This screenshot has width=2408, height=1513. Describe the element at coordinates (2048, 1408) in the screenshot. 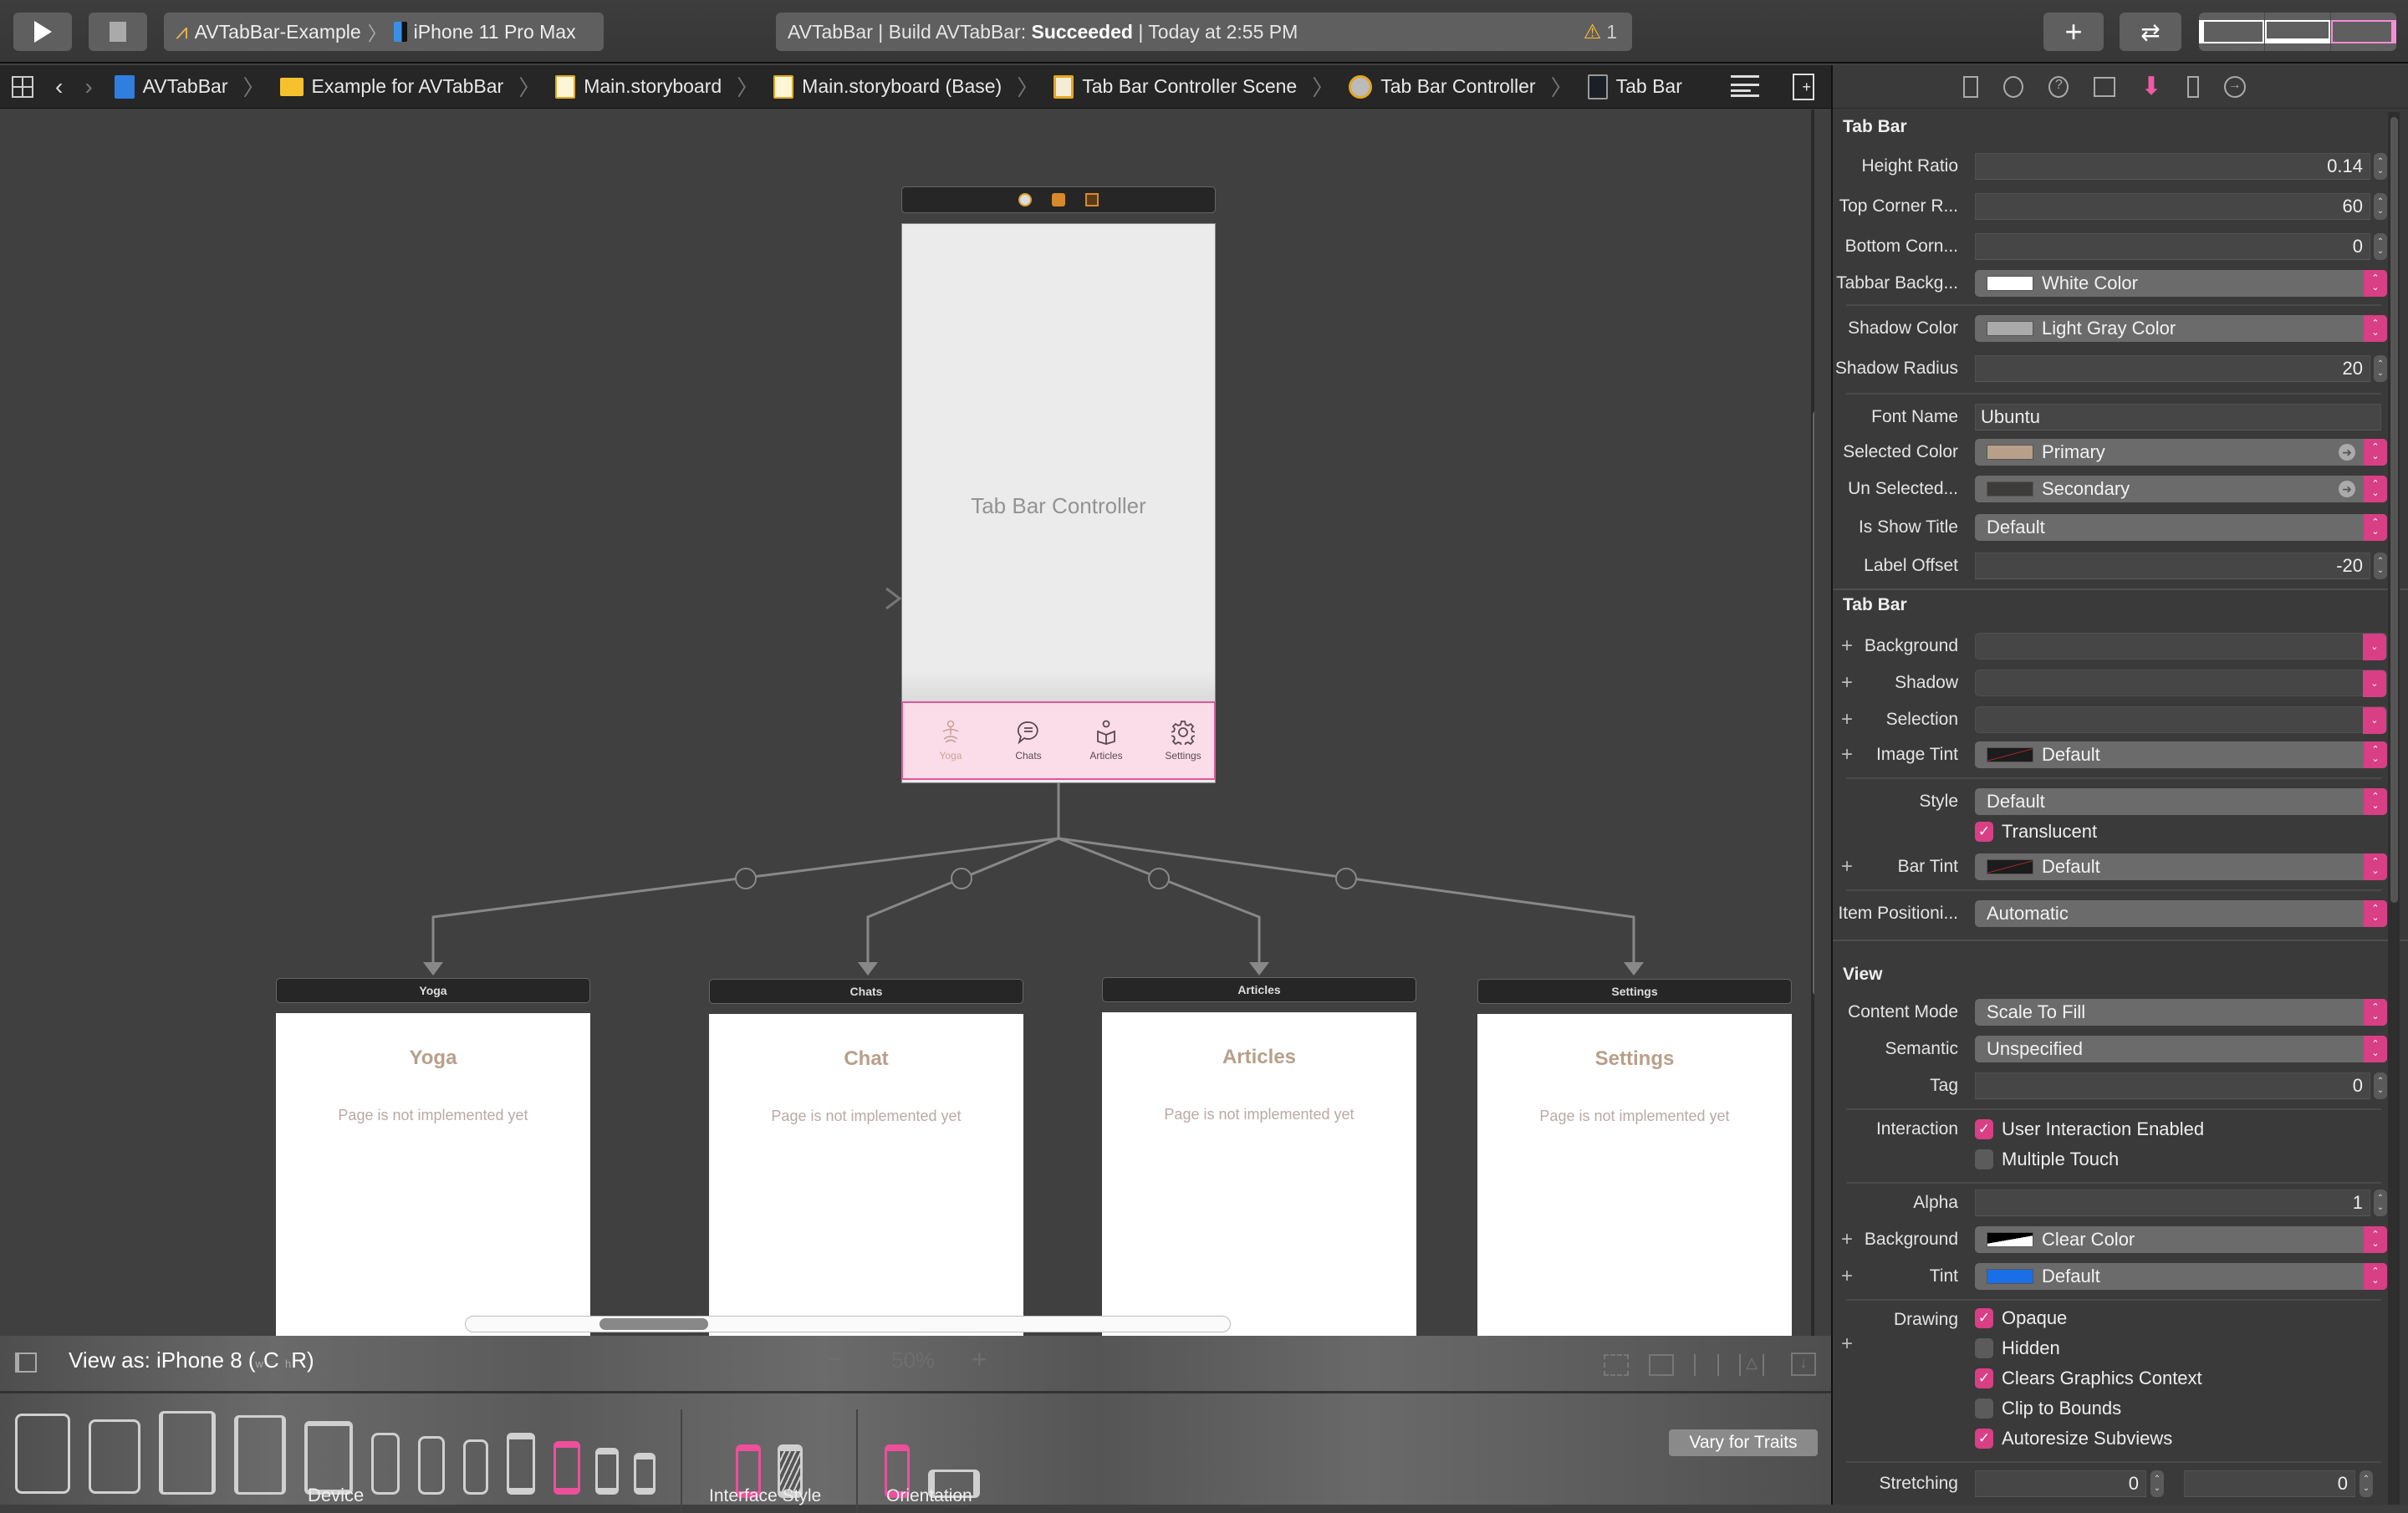

I see `clip-bounds-checkbox: Clip to Bounds` at that location.